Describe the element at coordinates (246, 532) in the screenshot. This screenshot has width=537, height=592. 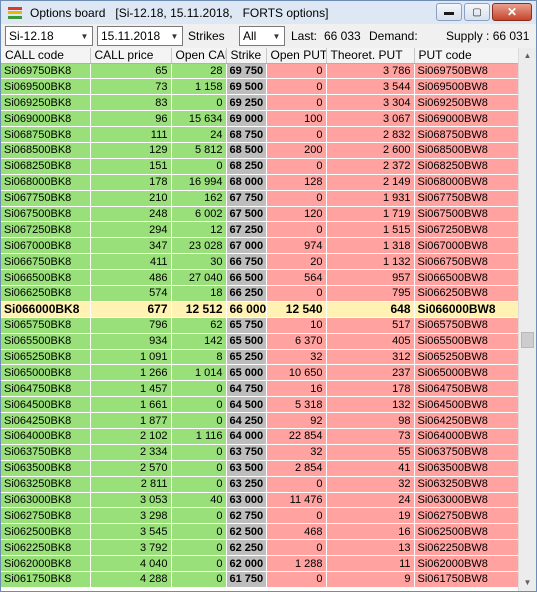
I see `strike-cell: 62 500` at that location.